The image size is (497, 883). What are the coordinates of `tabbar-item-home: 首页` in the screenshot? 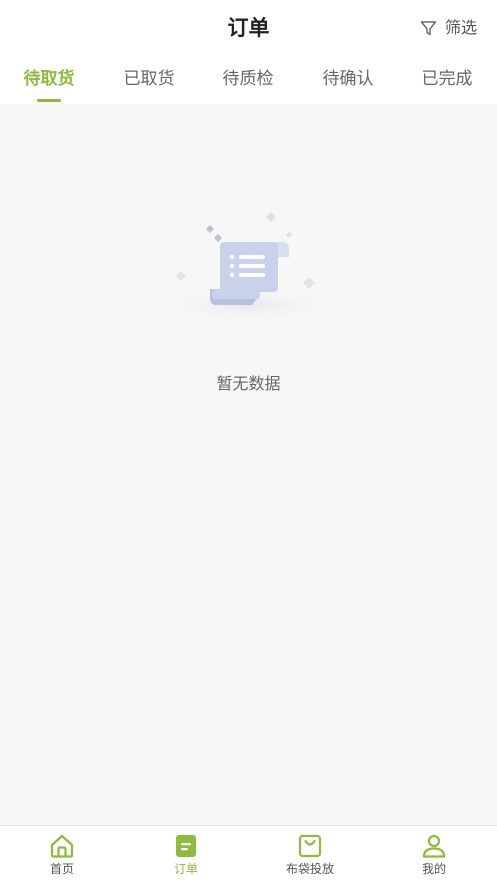 It's located at (62, 854).